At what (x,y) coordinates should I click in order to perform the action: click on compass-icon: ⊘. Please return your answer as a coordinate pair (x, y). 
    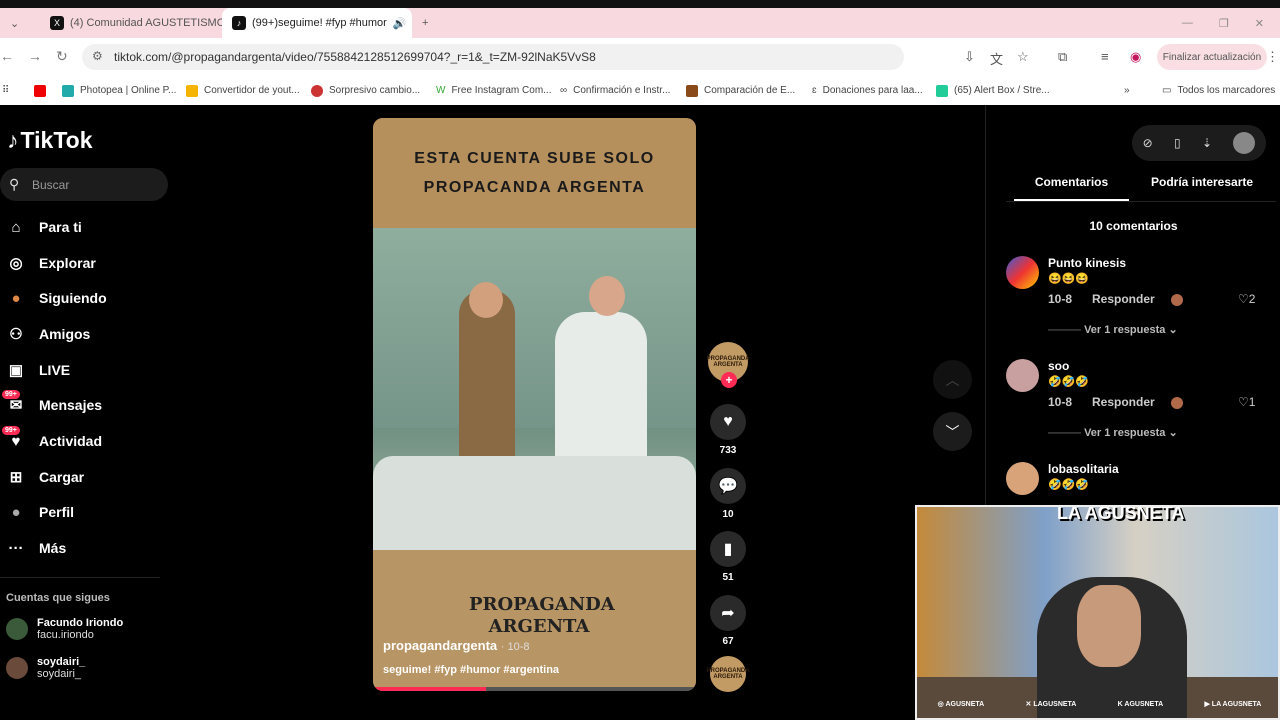
    Looking at the image, I should click on (1148, 143).